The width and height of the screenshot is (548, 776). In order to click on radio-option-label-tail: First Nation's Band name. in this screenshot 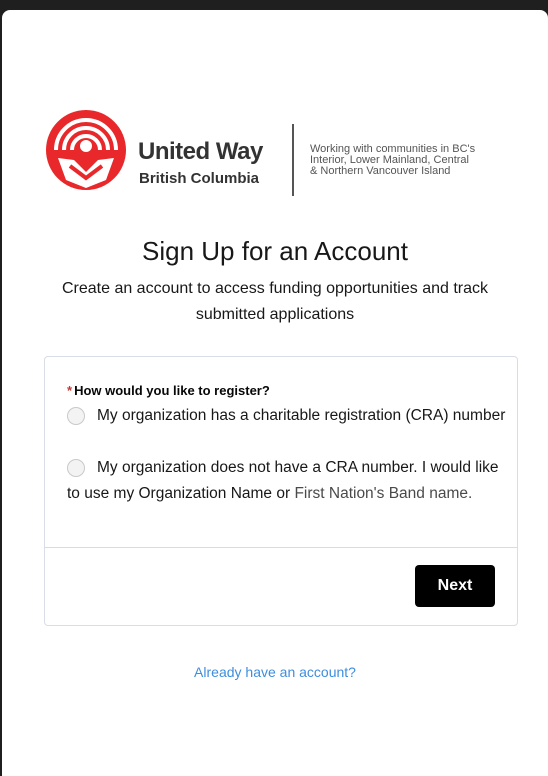, I will do `click(383, 493)`.